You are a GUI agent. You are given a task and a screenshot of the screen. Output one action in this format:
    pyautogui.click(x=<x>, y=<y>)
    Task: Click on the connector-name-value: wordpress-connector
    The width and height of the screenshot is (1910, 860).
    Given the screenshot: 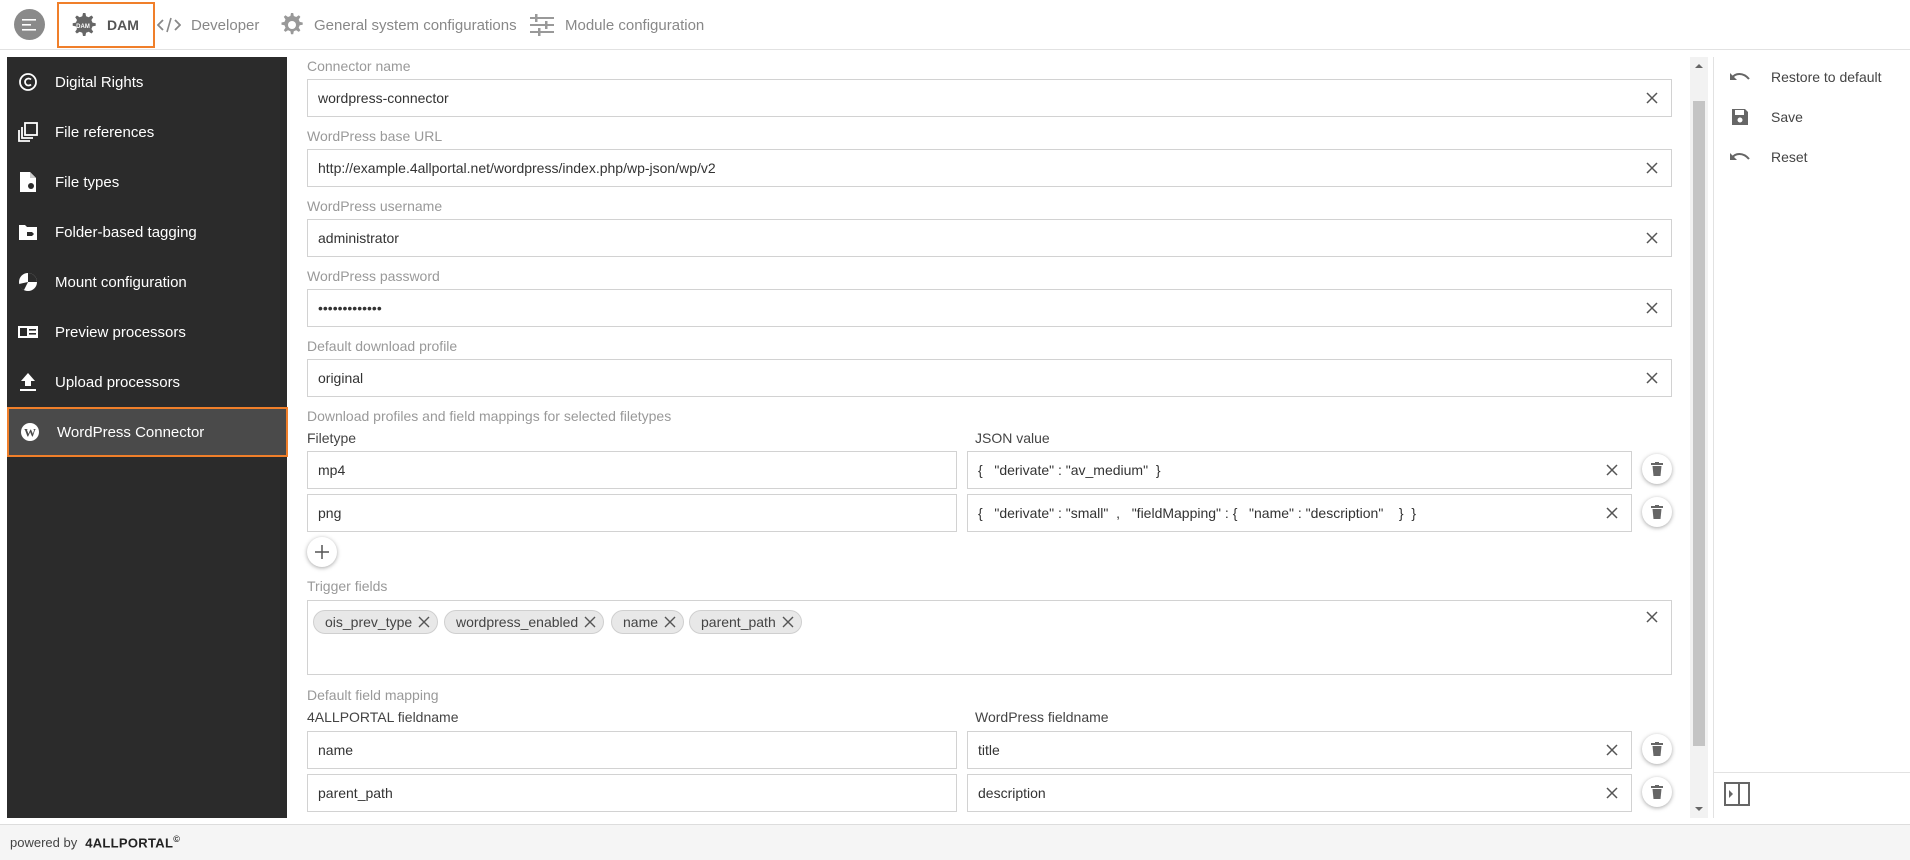 What is the action you would take?
    pyautogui.click(x=383, y=98)
    